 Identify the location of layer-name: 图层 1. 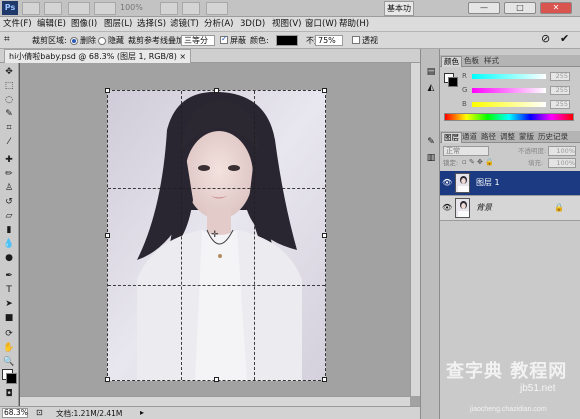
(488, 183).